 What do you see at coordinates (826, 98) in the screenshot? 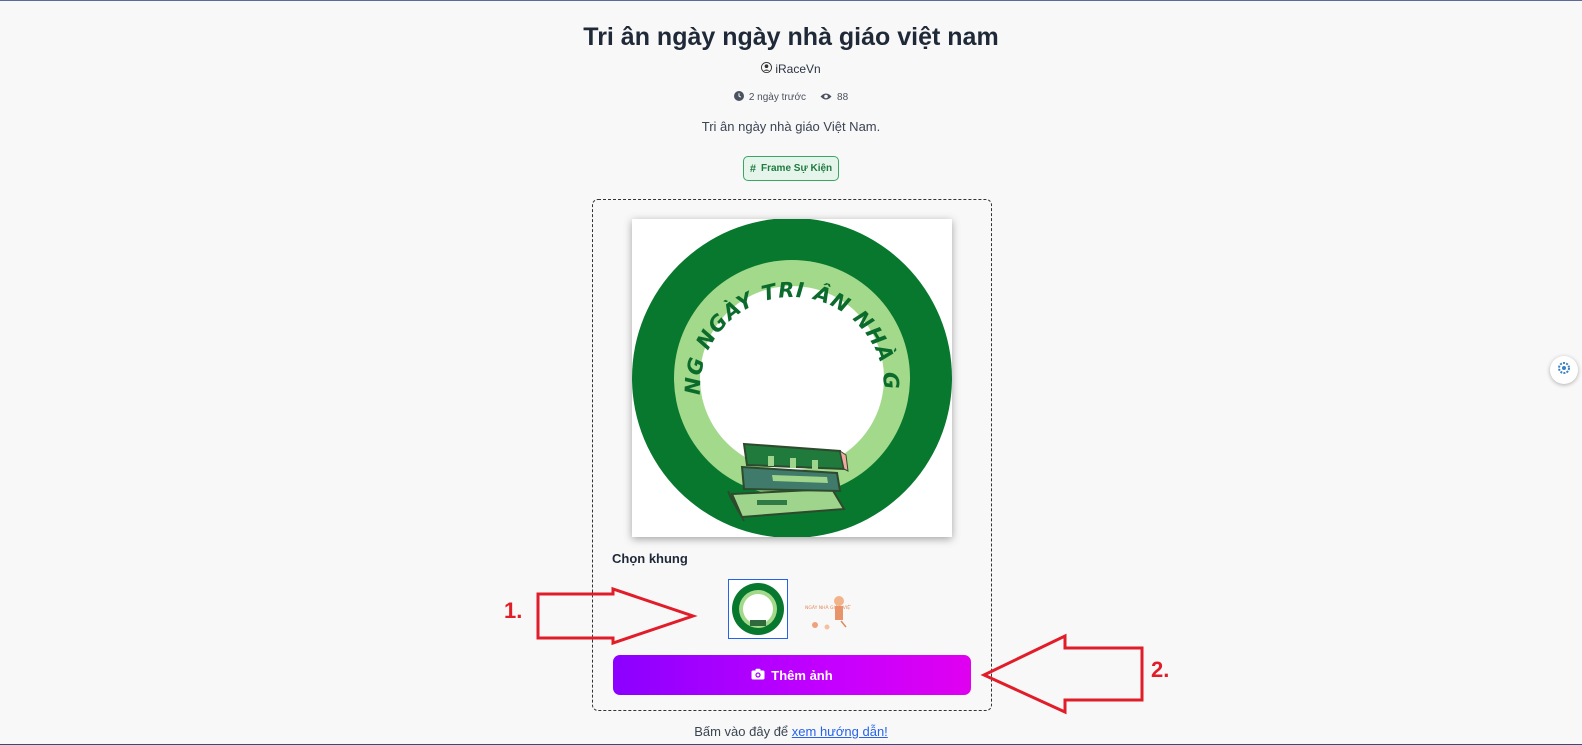
I see `eye-icon` at bounding box center [826, 98].